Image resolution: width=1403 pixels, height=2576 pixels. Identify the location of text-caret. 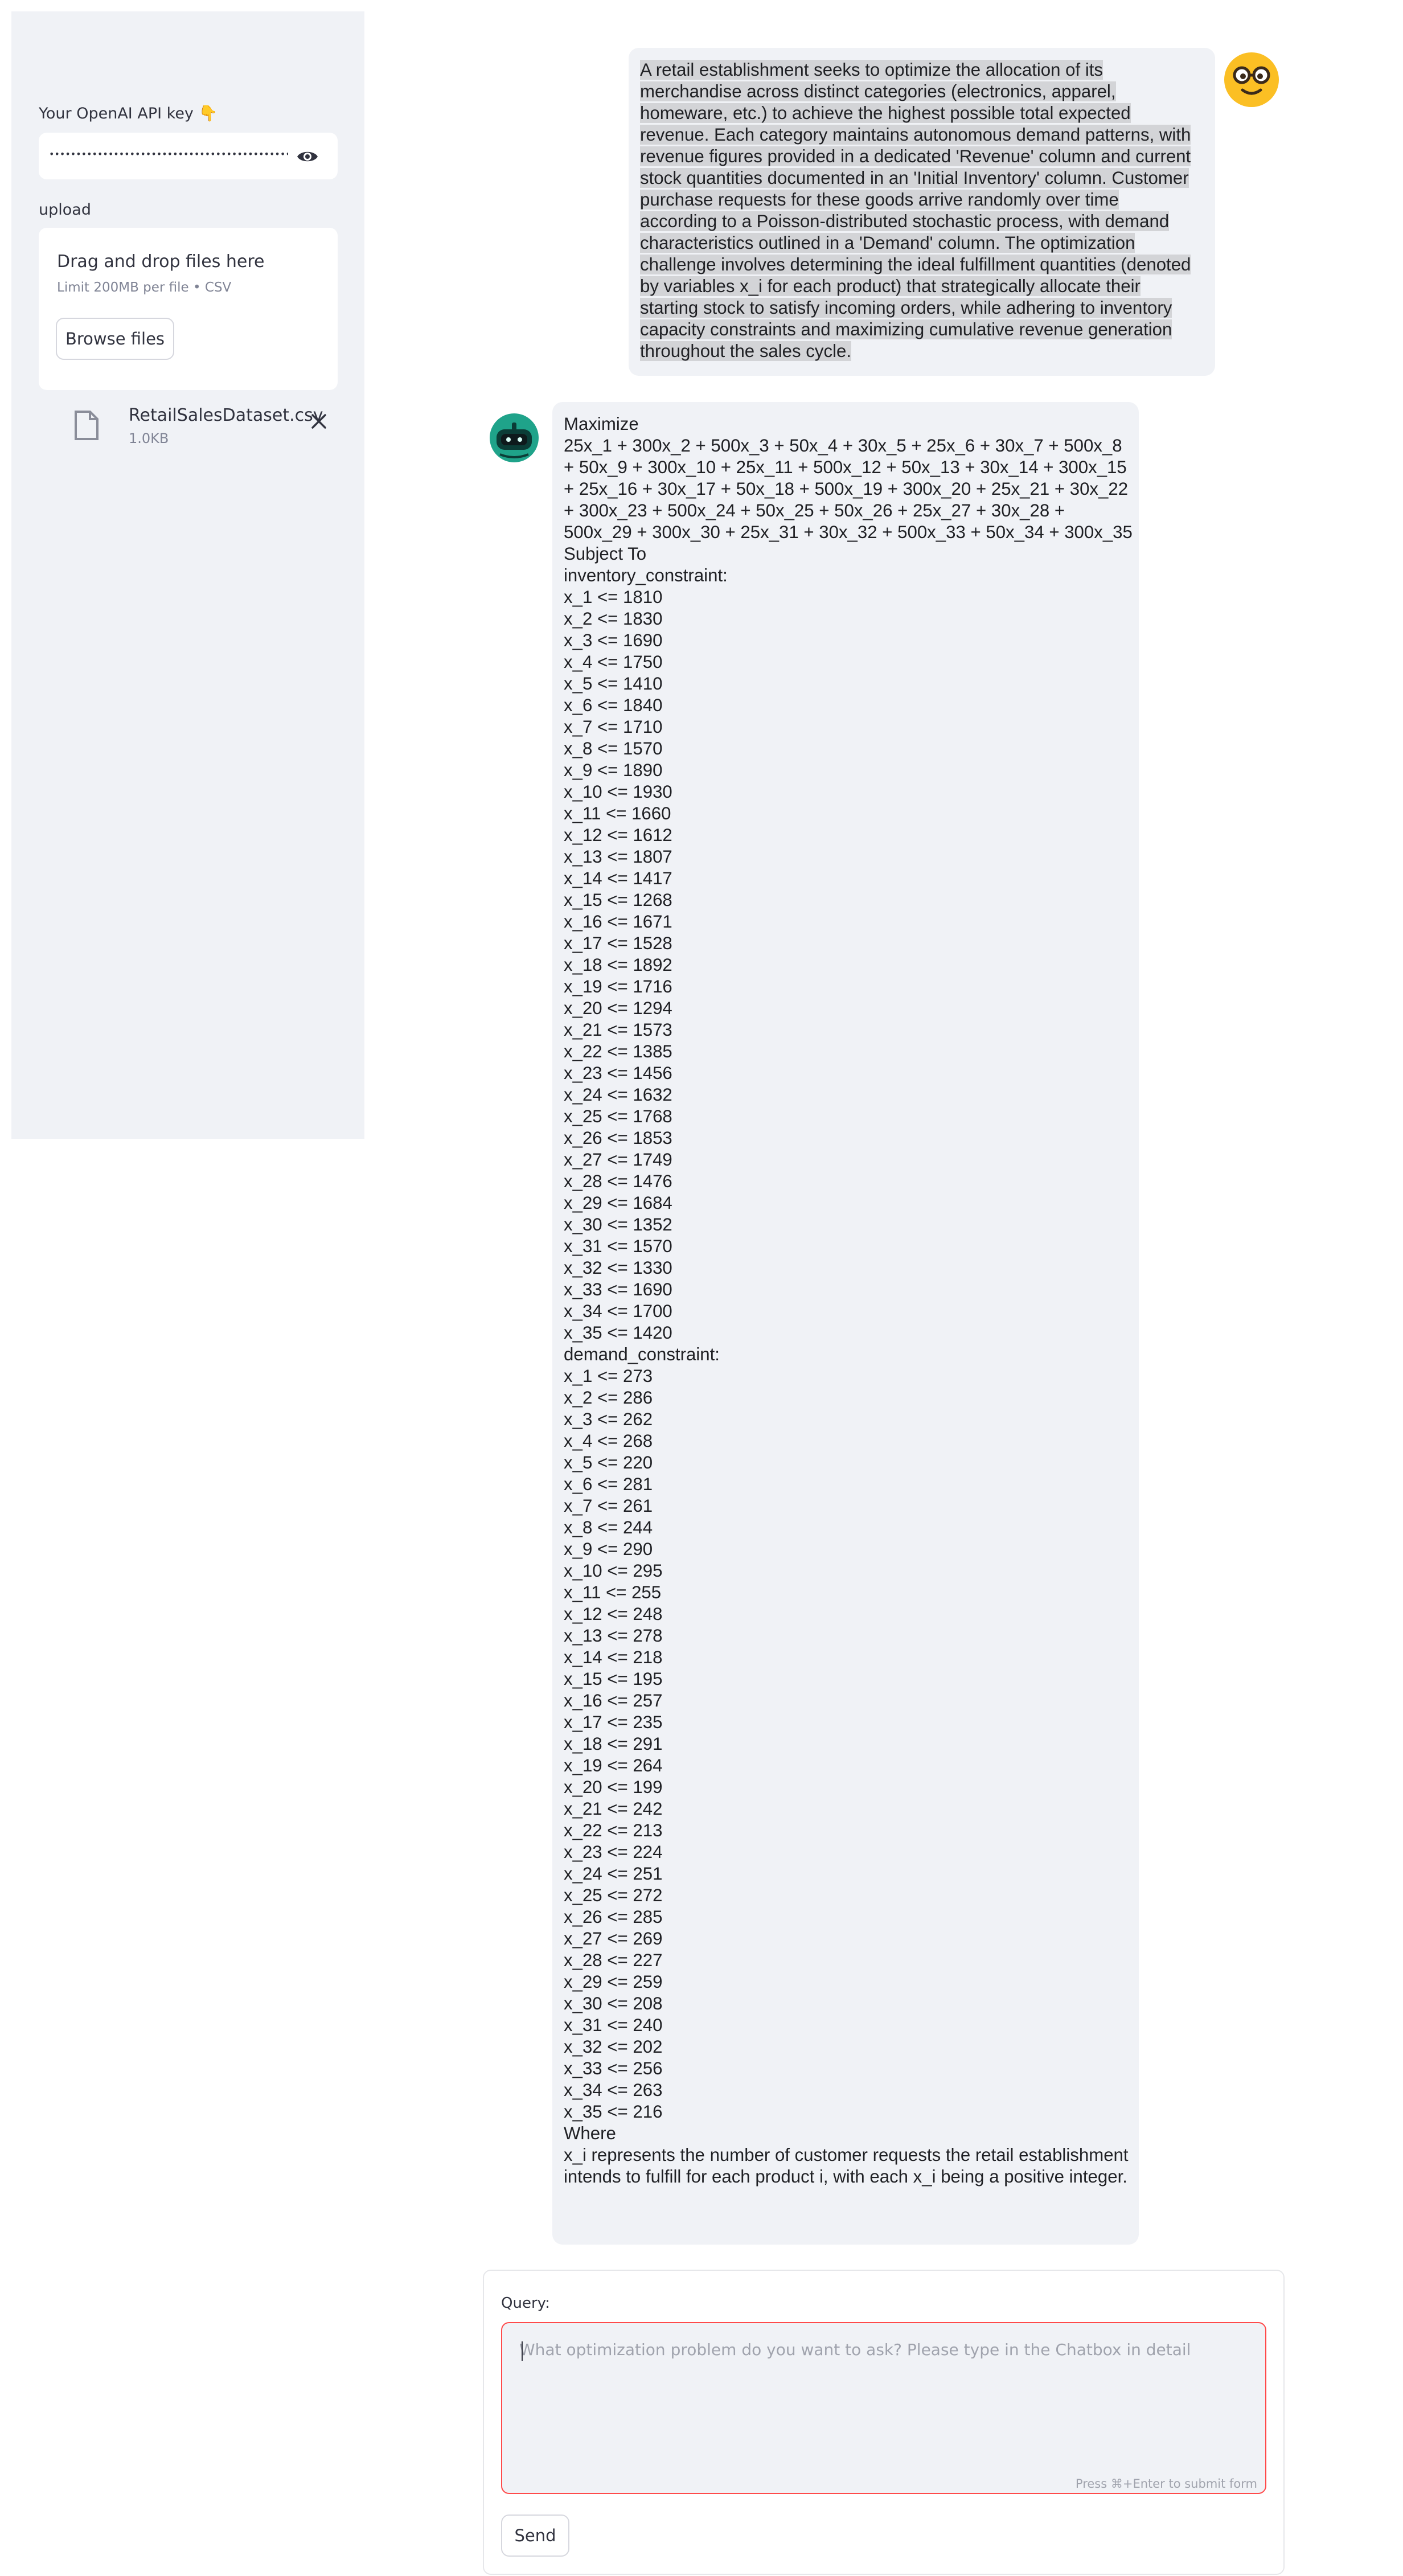
(522, 2351).